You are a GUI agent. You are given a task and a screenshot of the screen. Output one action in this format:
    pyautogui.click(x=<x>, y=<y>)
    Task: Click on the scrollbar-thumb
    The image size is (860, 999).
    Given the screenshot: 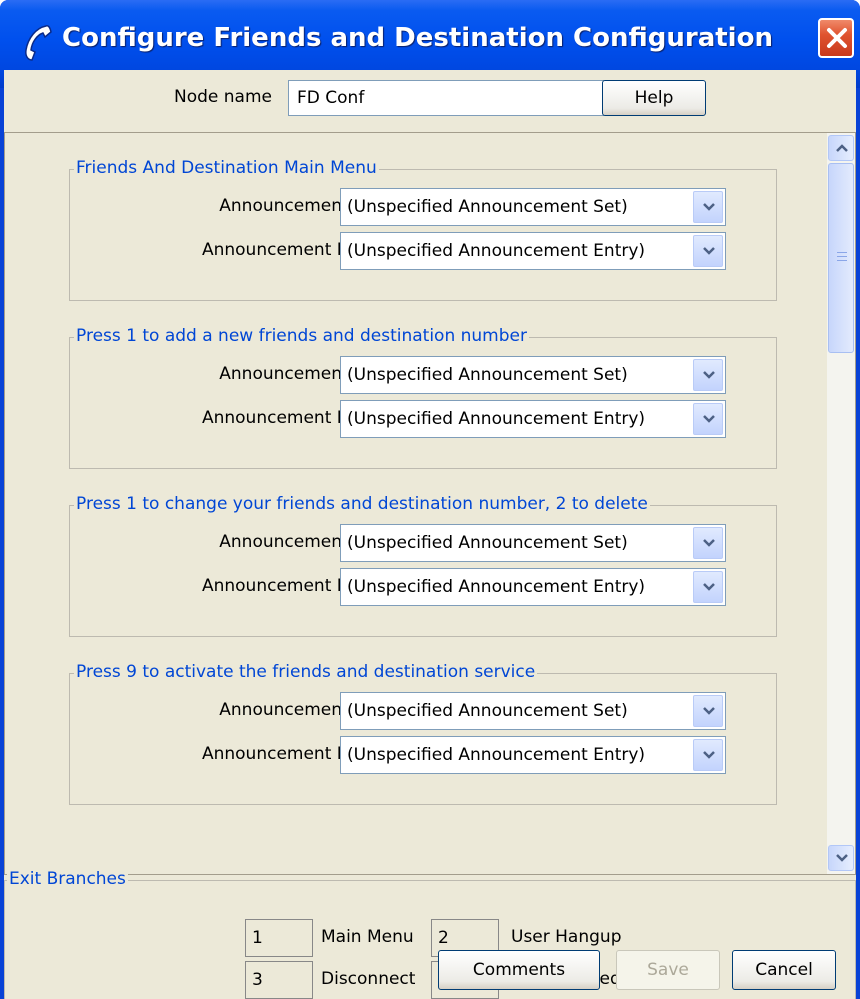 What is the action you would take?
    pyautogui.click(x=841, y=258)
    